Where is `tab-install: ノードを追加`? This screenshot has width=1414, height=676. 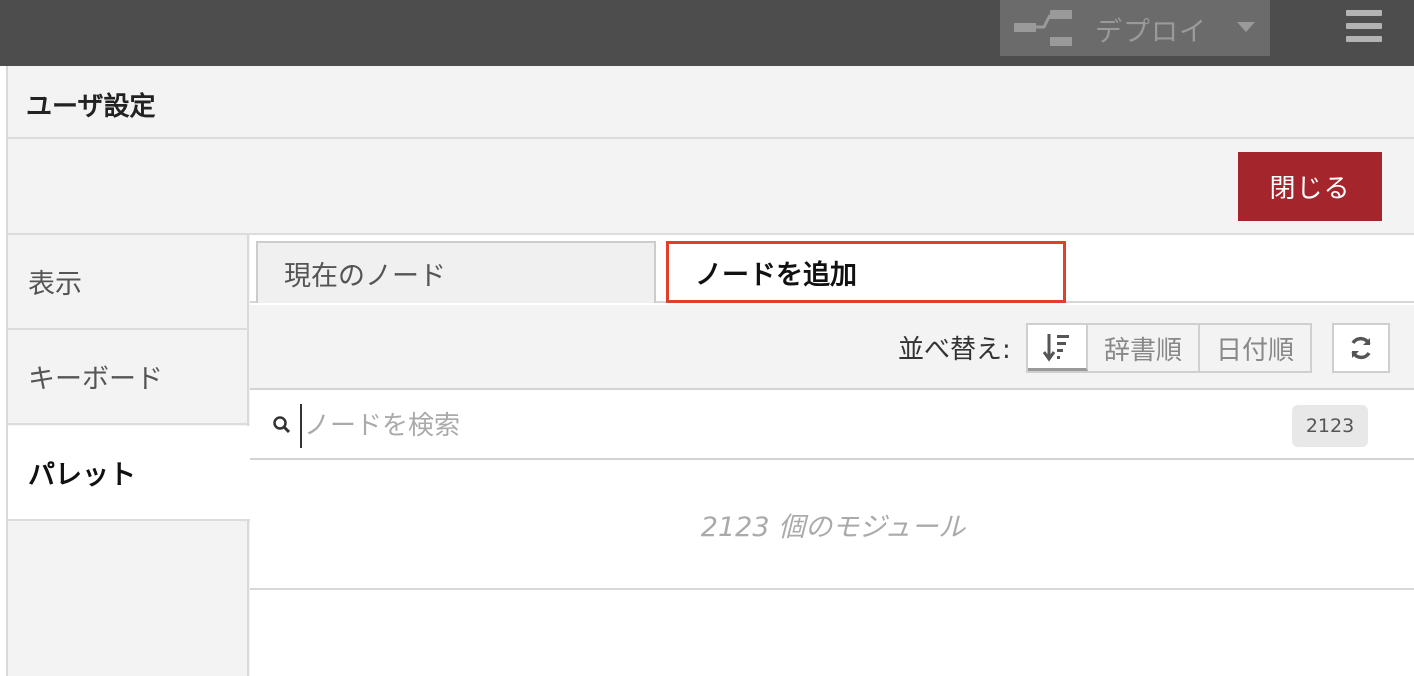 tab-install: ノードを追加 is located at coordinates (866, 272).